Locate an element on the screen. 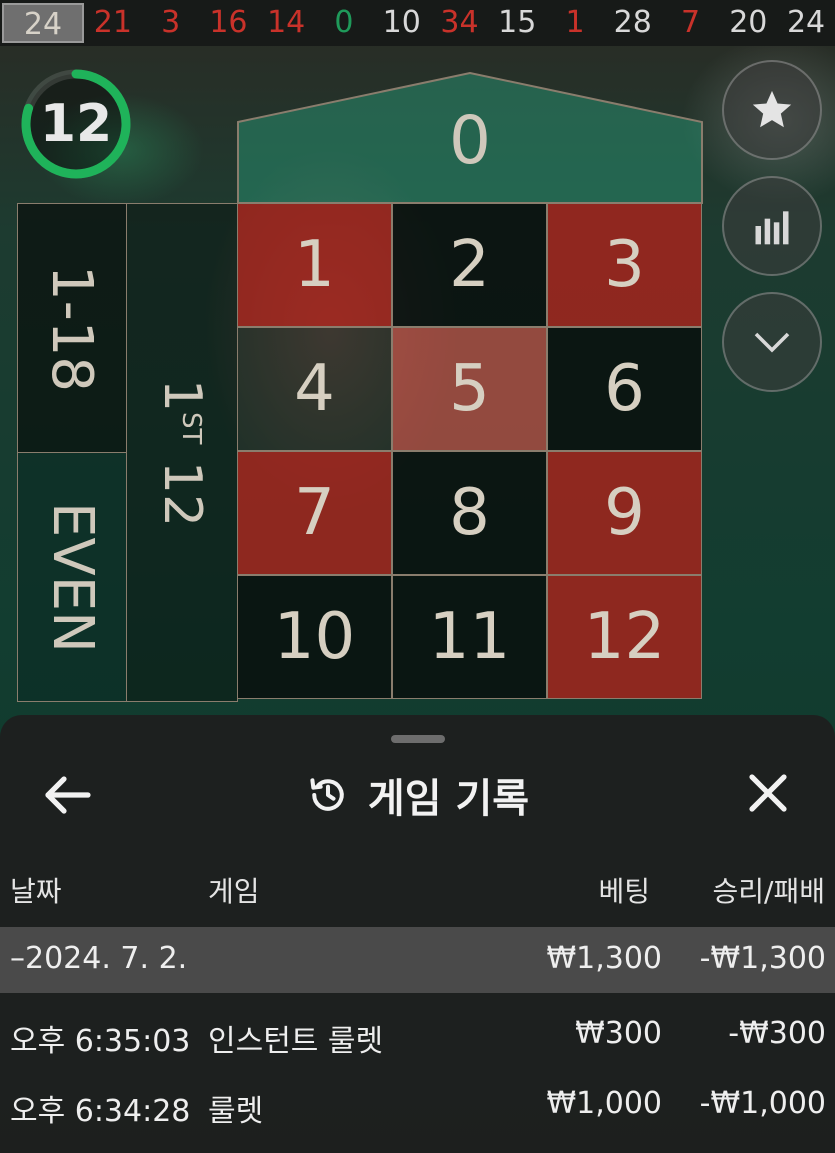 Image resolution: width=835 pixels, height=1153 pixels. column-header-bet: 베팅 is located at coordinates (624, 891).